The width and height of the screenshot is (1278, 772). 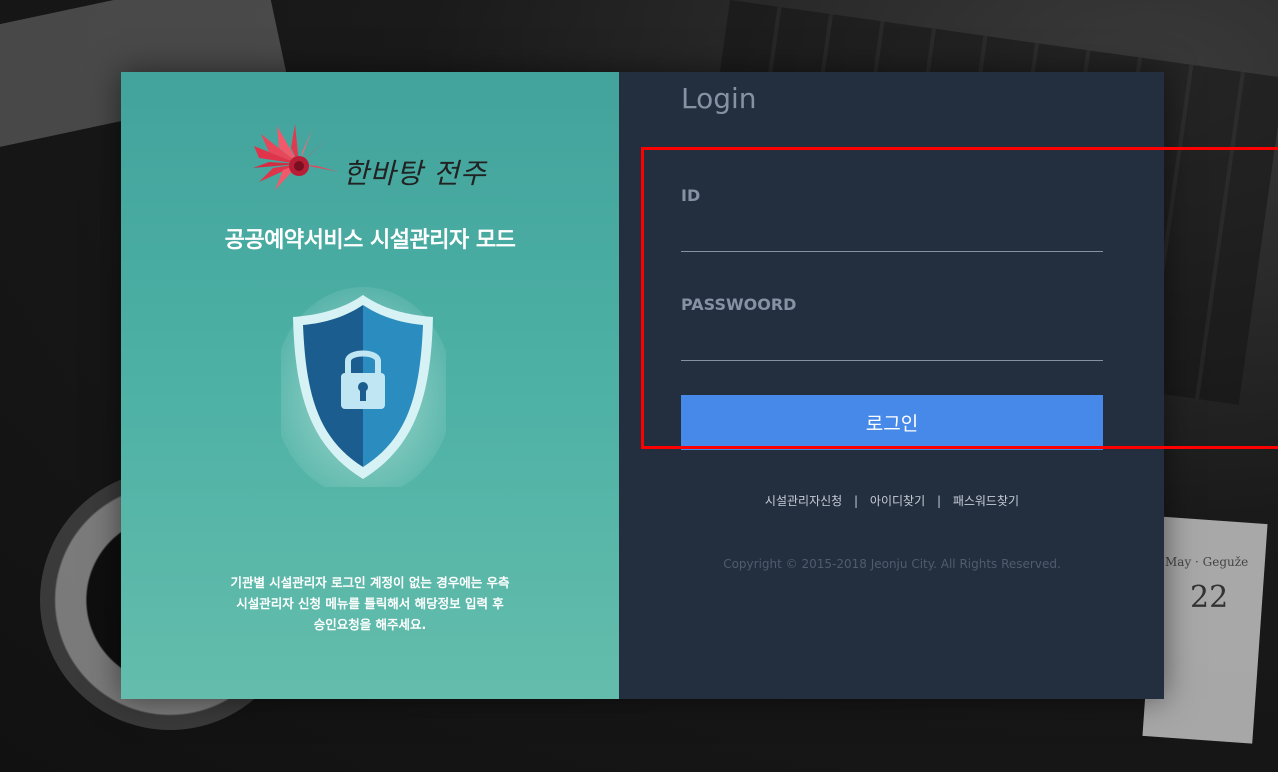 What do you see at coordinates (719, 98) in the screenshot?
I see `login-title: Login` at bounding box center [719, 98].